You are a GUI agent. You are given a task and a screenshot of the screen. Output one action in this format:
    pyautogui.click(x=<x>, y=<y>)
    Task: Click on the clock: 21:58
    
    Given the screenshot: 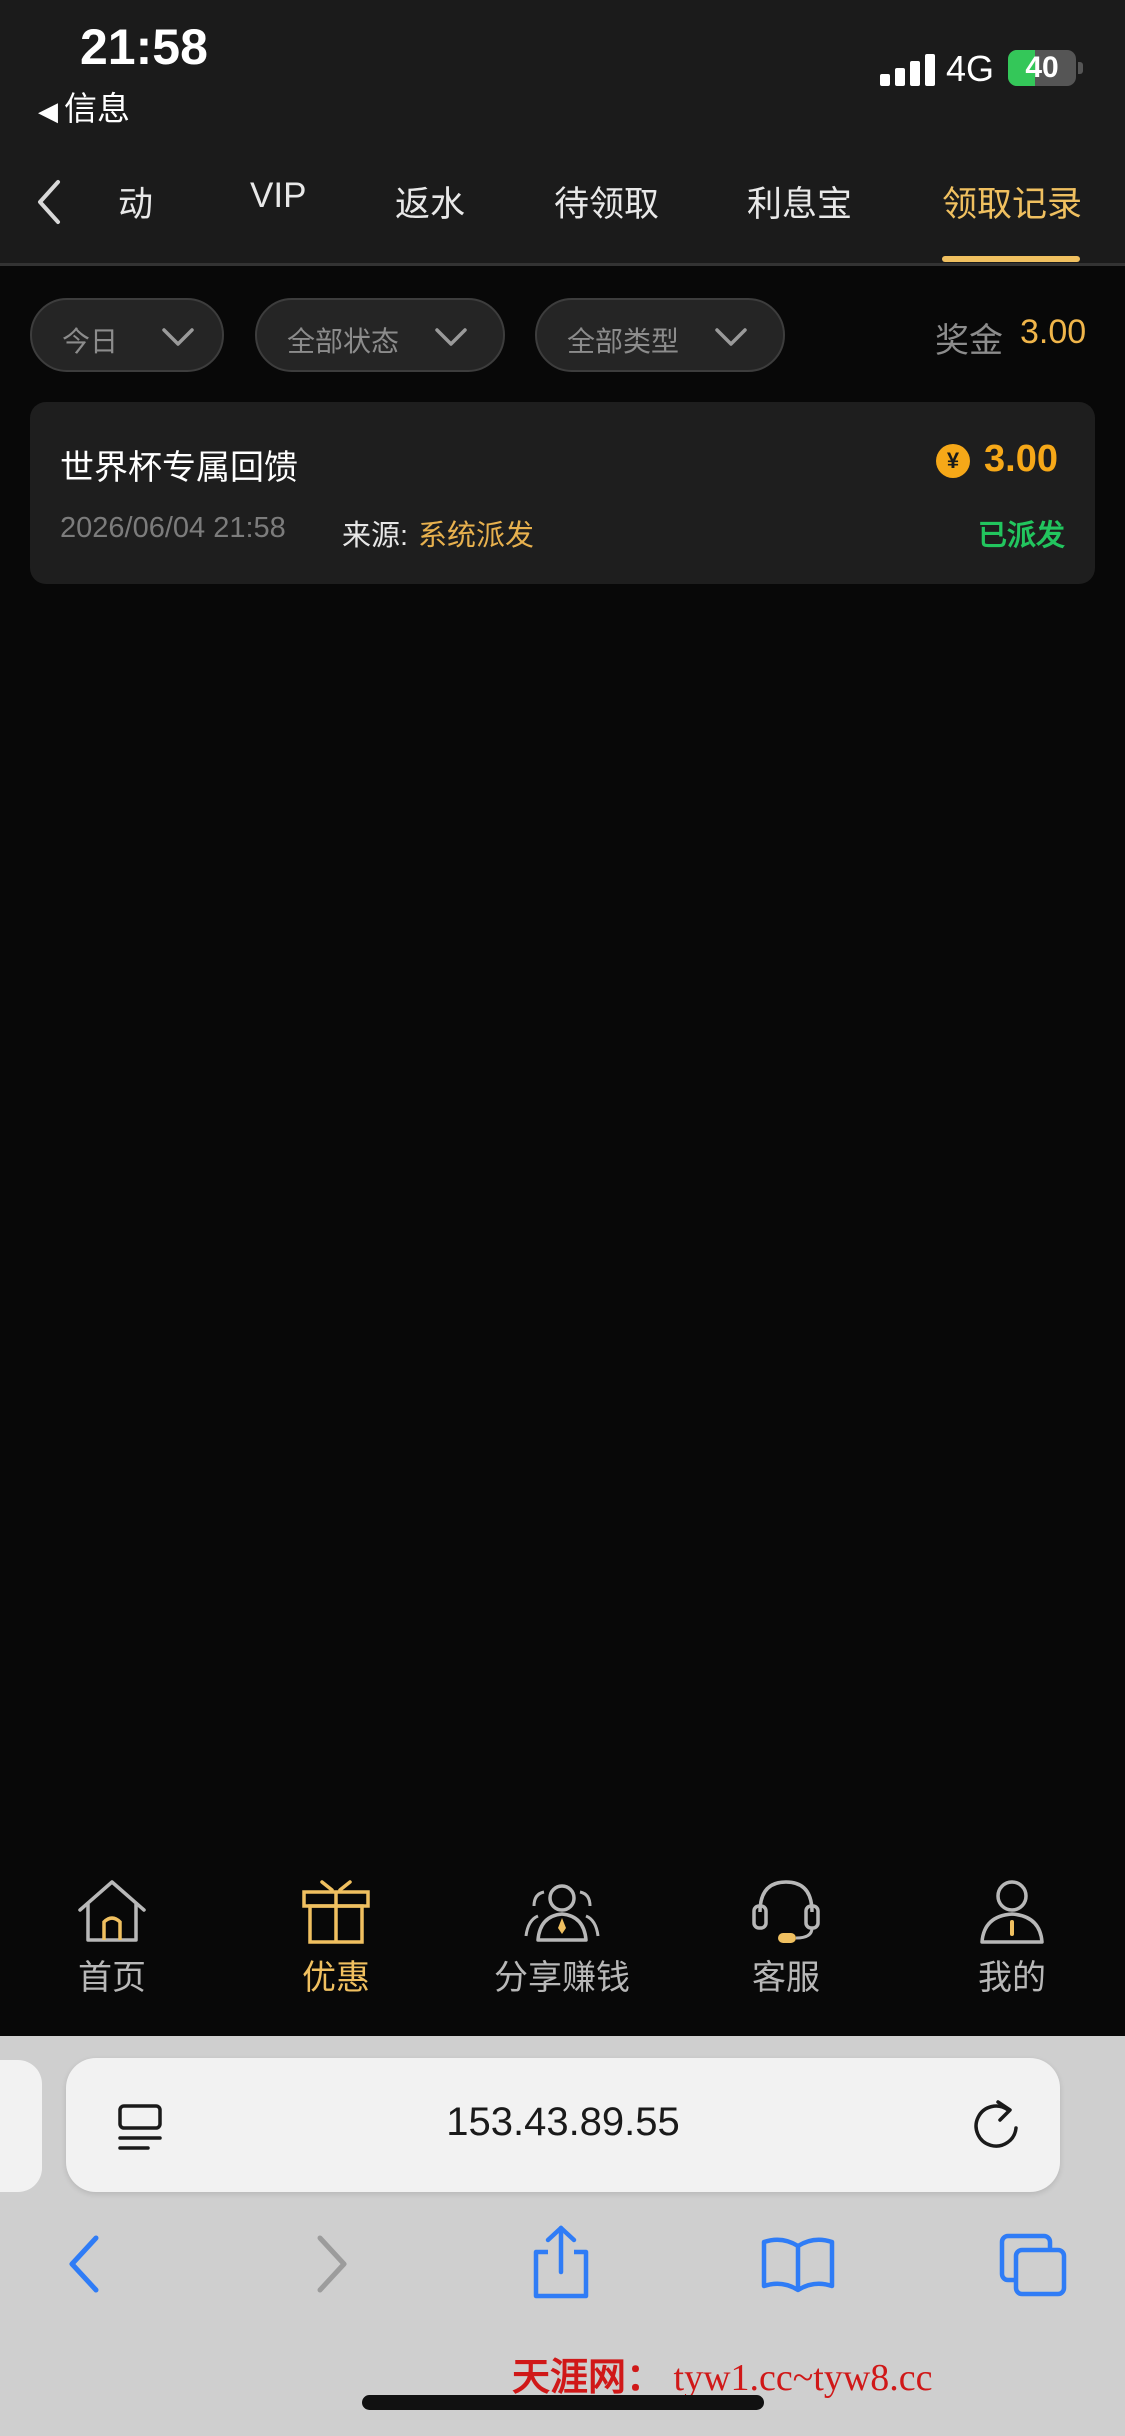 What is the action you would take?
    pyautogui.click(x=144, y=47)
    